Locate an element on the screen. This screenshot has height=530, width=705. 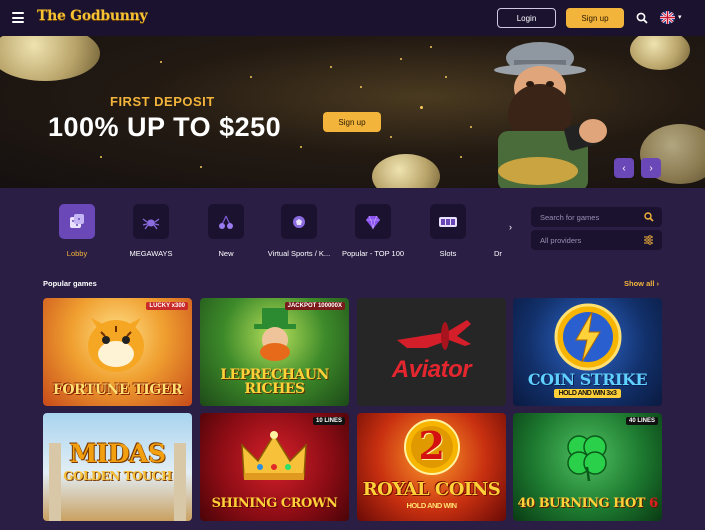
banner-signup-button: Sign up is located at coordinates (352, 122).